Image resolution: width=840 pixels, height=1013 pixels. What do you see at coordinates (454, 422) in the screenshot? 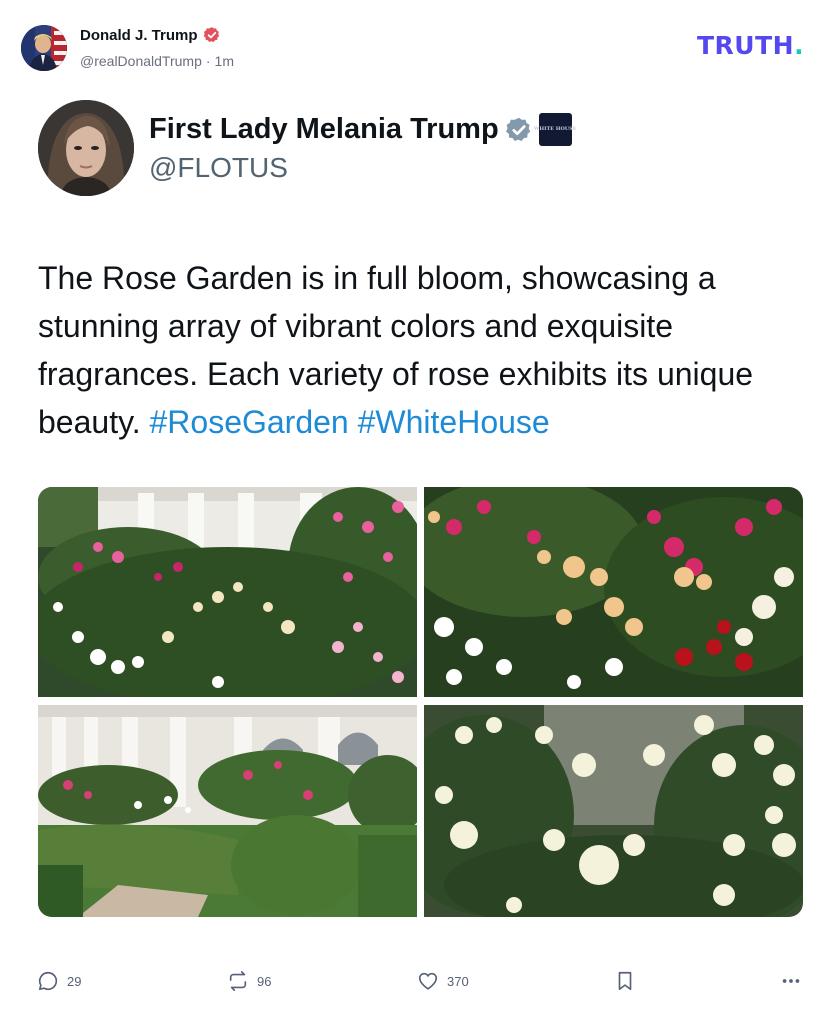
I see `hashtag-whitehouse: #WhiteHouse` at bounding box center [454, 422].